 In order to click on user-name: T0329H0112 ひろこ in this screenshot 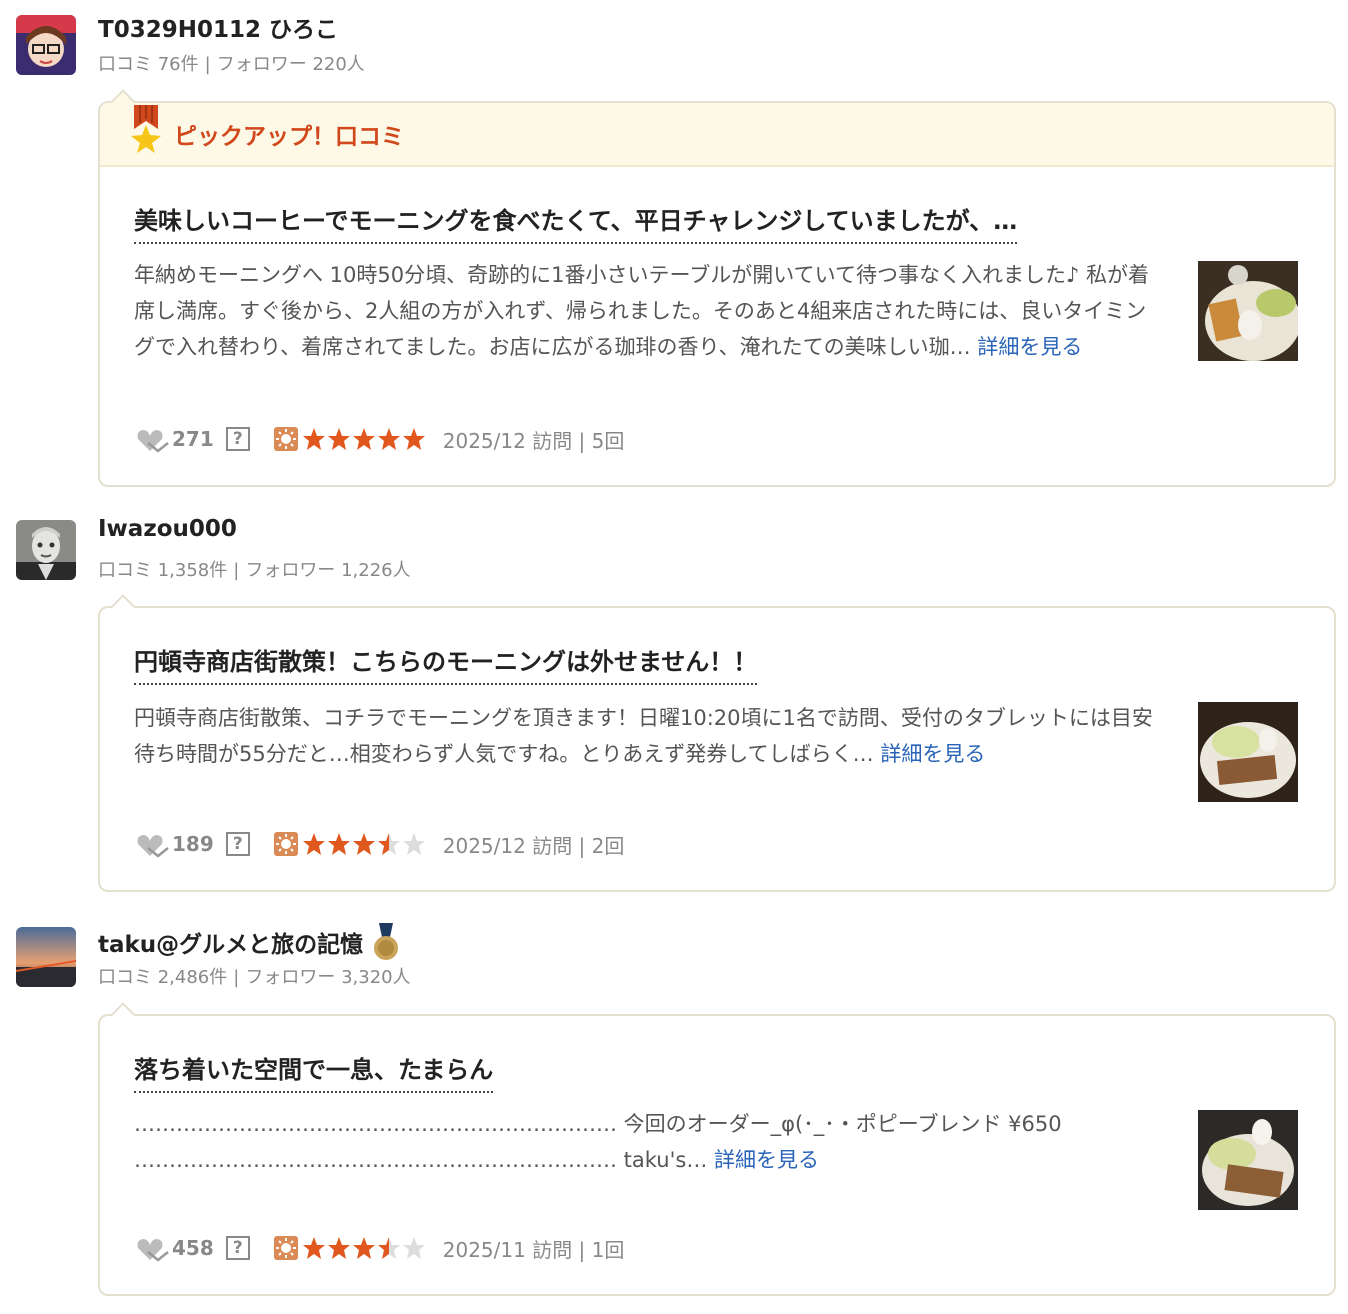, I will do `click(218, 27)`.